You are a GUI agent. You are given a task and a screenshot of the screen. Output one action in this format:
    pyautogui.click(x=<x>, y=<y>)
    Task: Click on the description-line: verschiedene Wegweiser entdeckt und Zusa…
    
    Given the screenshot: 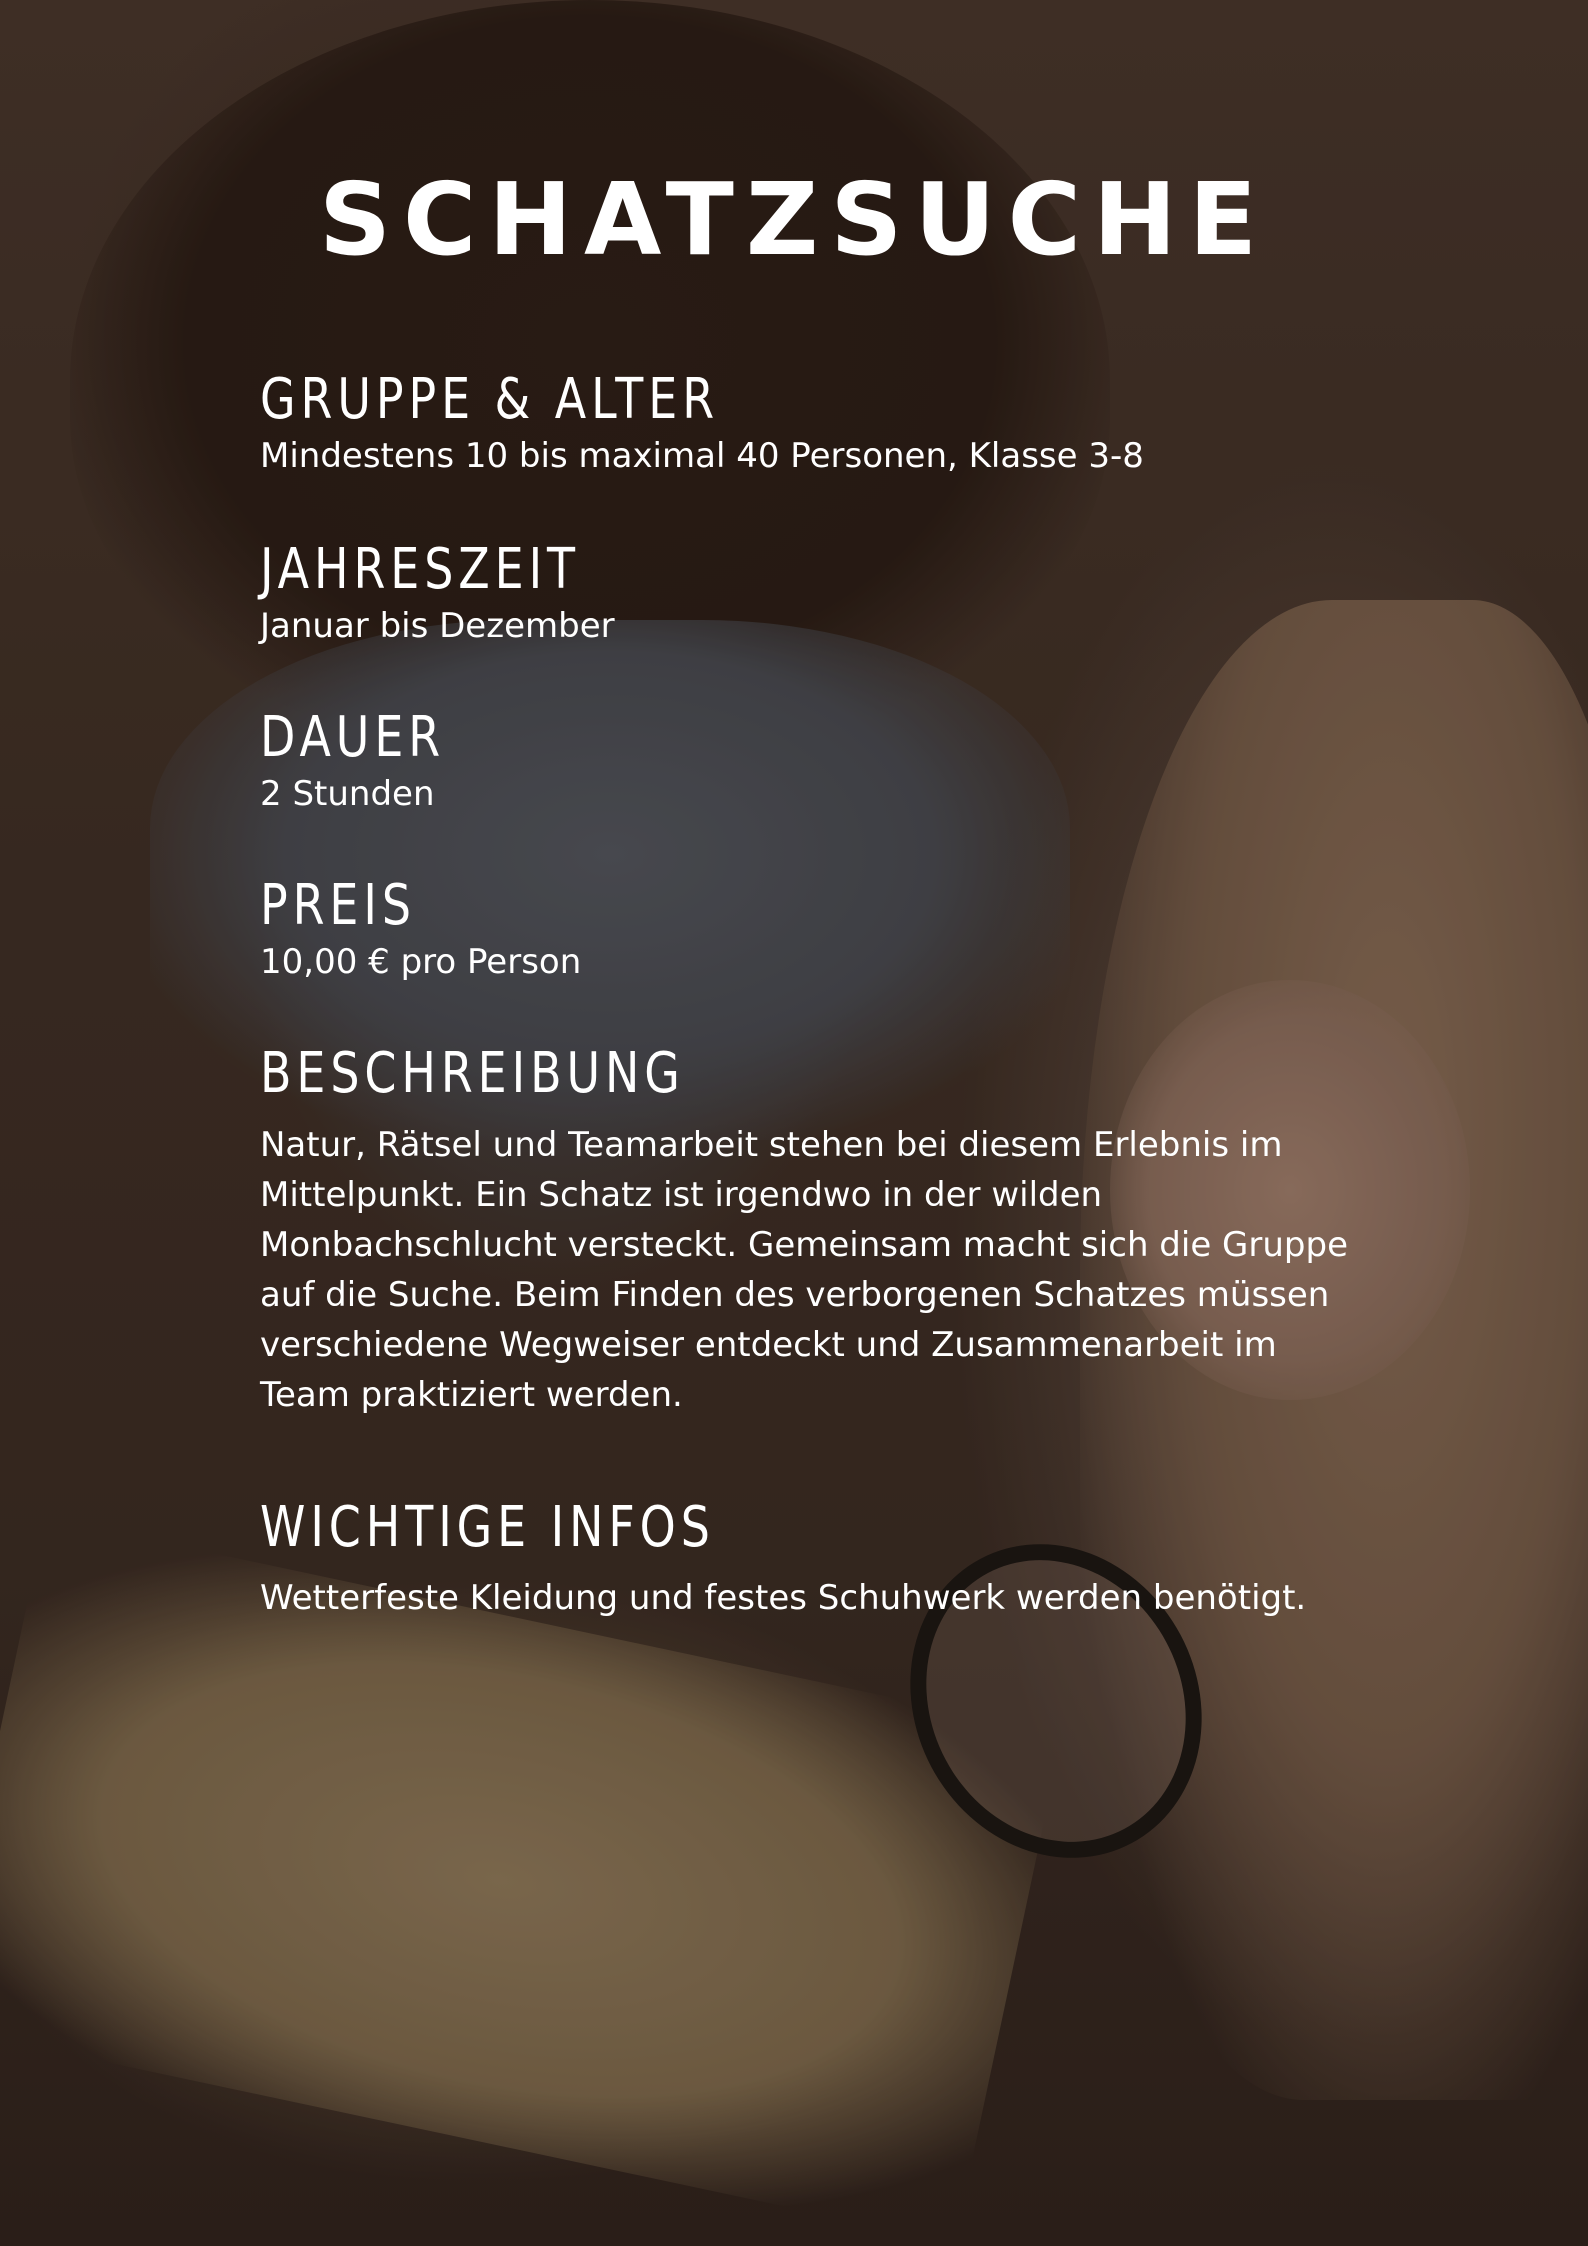 What is the action you would take?
    pyautogui.click(x=768, y=1345)
    